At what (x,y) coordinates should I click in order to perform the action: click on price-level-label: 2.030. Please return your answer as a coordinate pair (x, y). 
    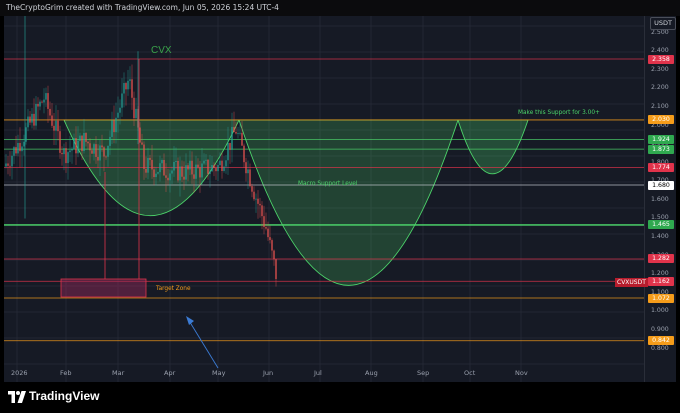
    Looking at the image, I should click on (661, 120).